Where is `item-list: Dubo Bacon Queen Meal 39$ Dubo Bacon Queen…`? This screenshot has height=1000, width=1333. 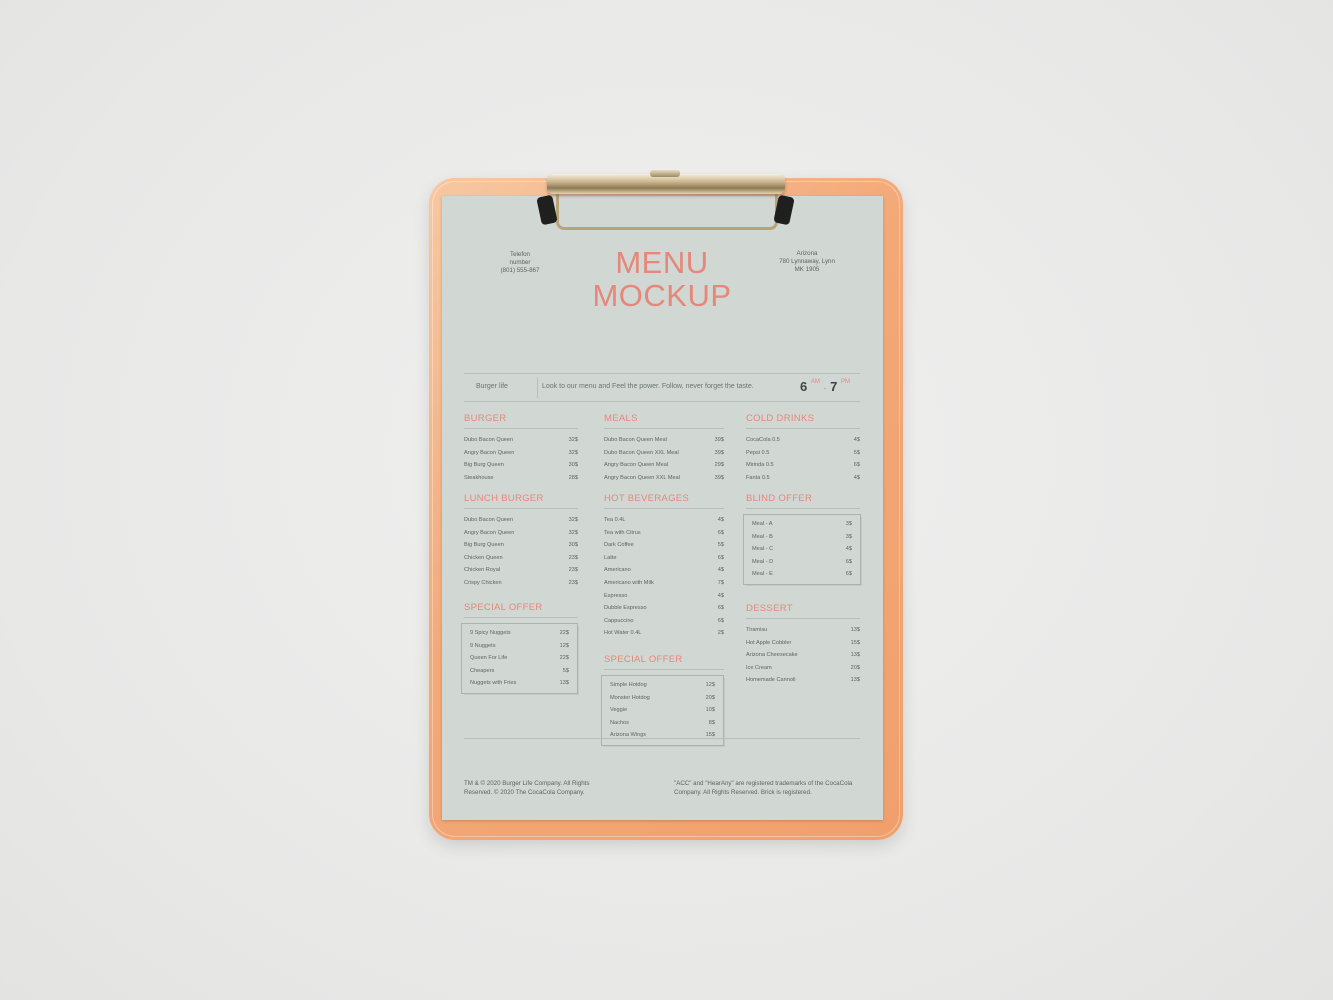
item-list: Dubo Bacon Queen Meal 39$ Dubo Bacon Queen… is located at coordinates (664, 459).